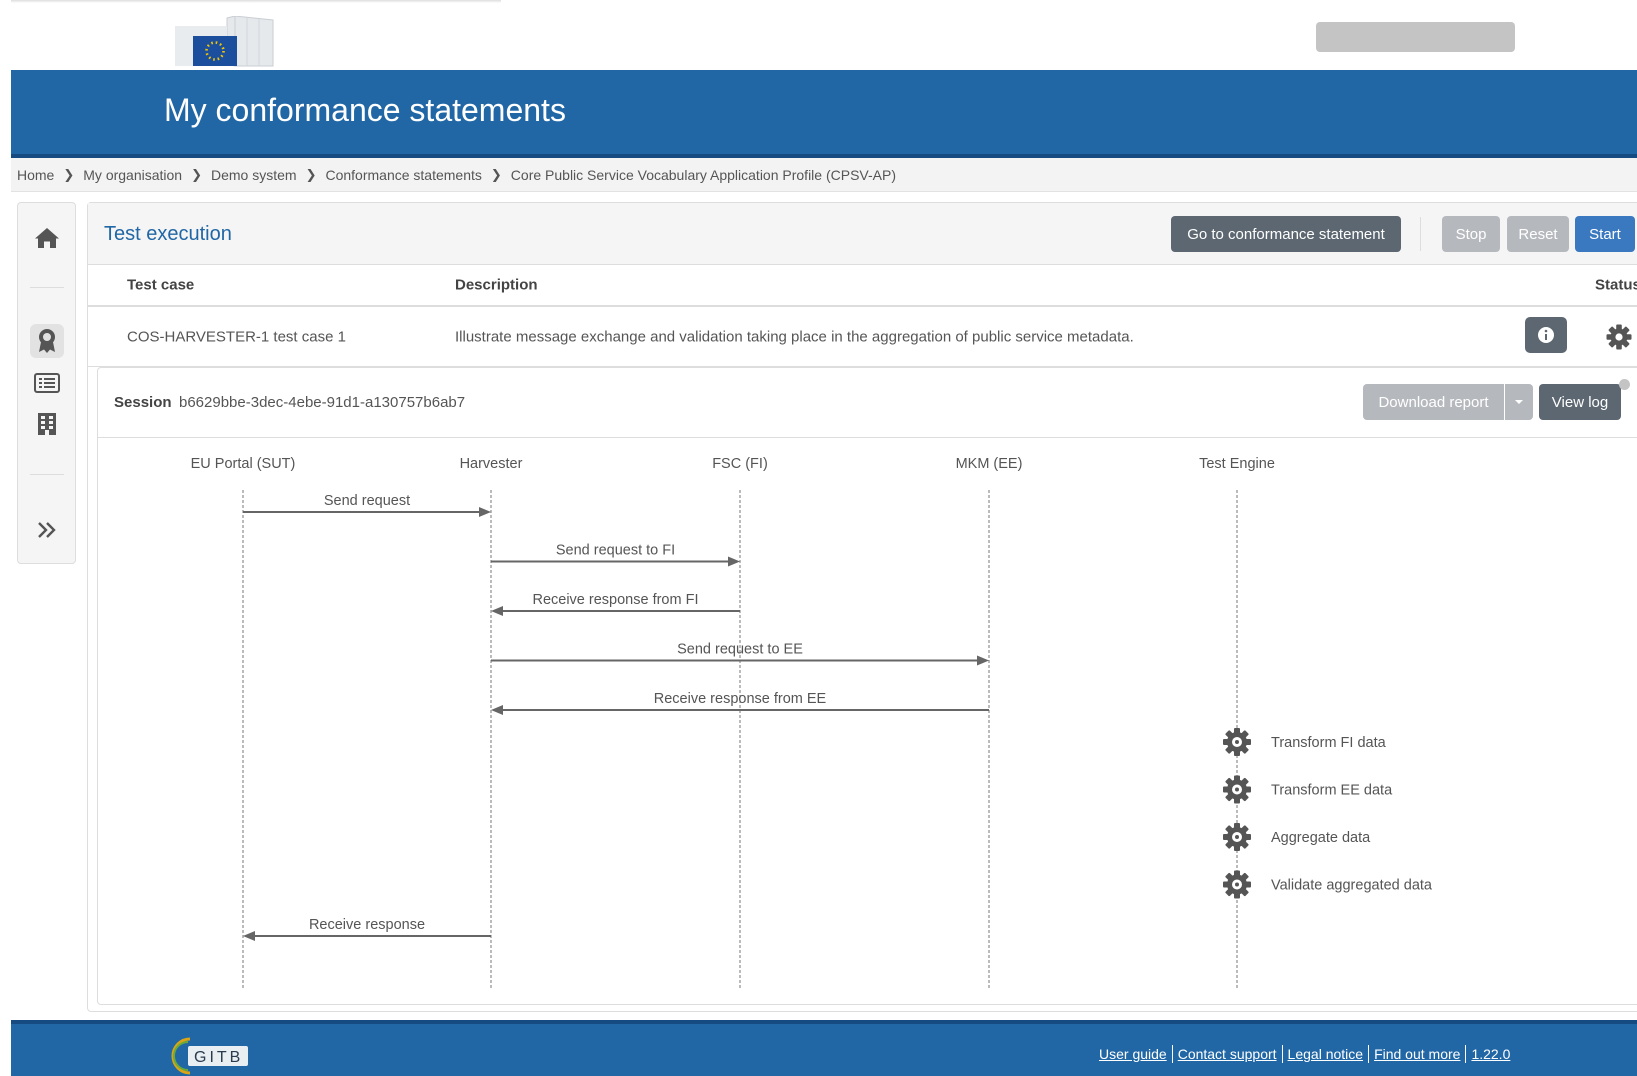 Image resolution: width=1637 pixels, height=1076 pixels. Describe the element at coordinates (224, 41) in the screenshot. I see `european-commission-logo` at that location.